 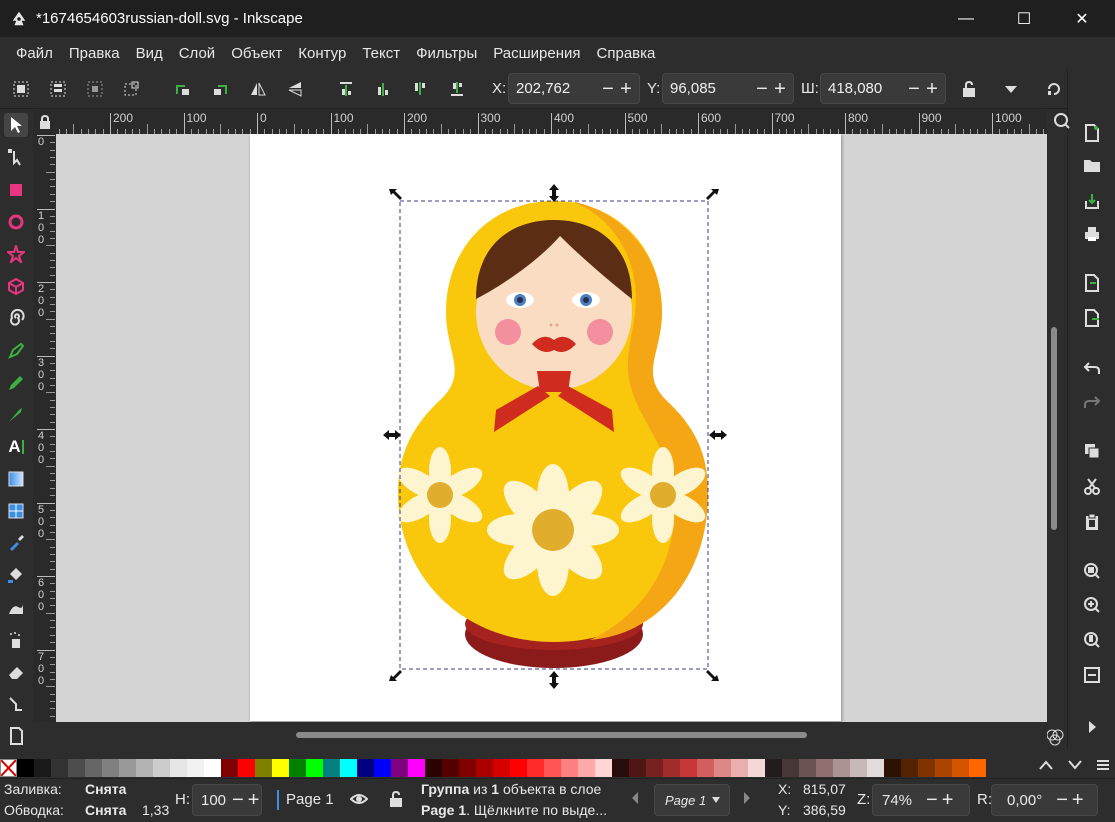 I want to click on snap-toggle-icon, so click(x=1054, y=89).